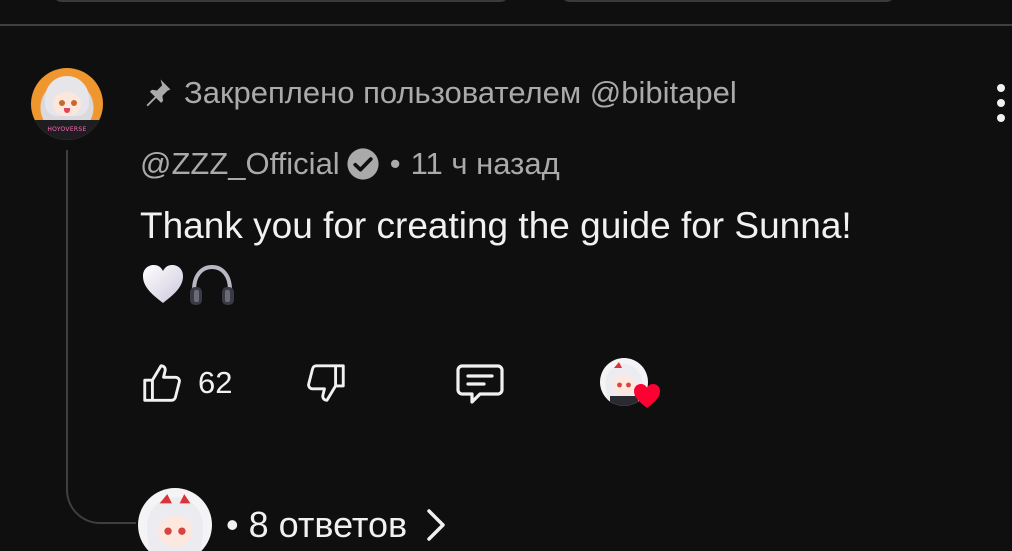  I want to click on chevron-right-icon, so click(436, 525).